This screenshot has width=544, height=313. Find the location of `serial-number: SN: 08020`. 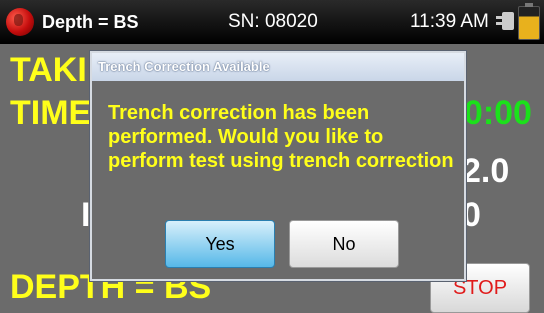

serial-number: SN: 08020 is located at coordinates (273, 21).